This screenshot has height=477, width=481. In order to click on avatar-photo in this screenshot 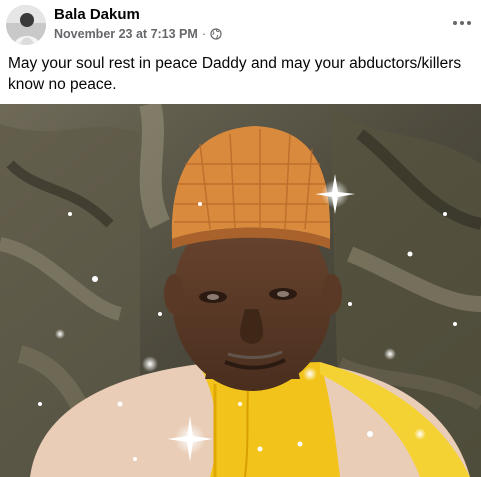, I will do `click(26, 25)`.